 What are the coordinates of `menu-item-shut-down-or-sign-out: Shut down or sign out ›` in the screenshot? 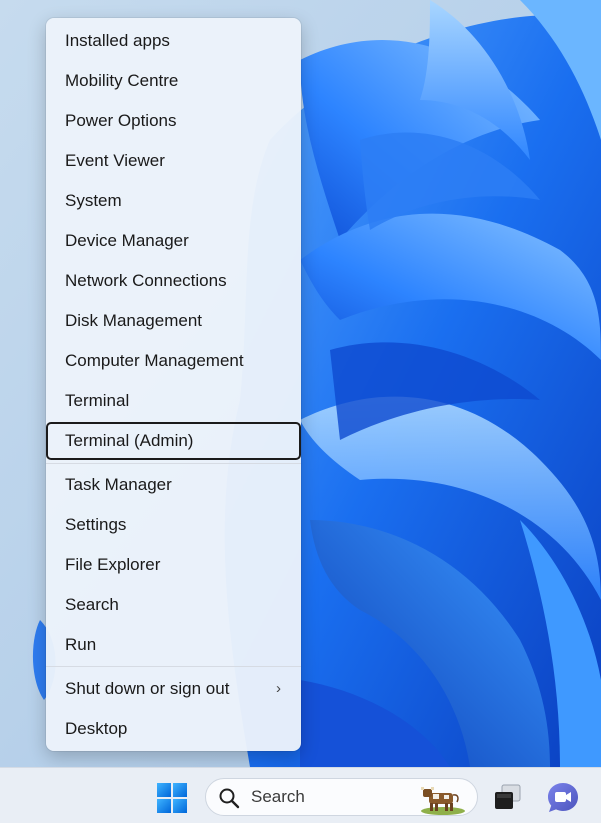 It's located at (173, 689).